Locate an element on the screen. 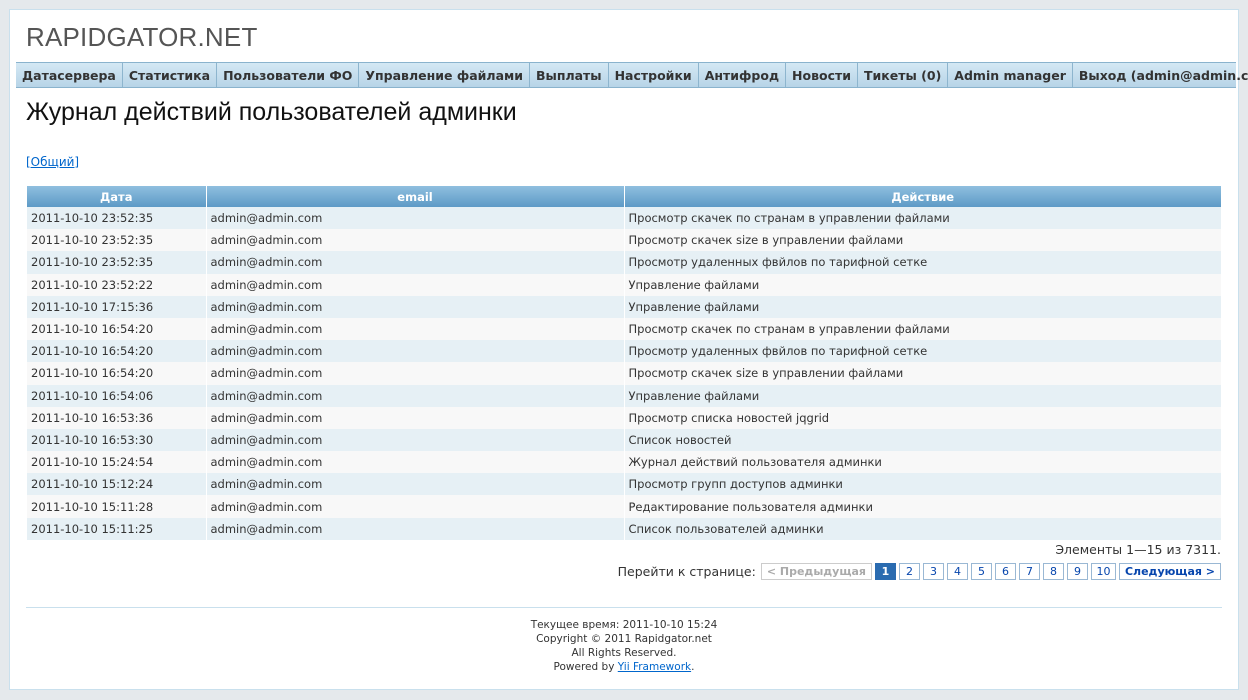 The width and height of the screenshot is (1248, 700). powered-by-prefix: Powered by is located at coordinates (585, 667).